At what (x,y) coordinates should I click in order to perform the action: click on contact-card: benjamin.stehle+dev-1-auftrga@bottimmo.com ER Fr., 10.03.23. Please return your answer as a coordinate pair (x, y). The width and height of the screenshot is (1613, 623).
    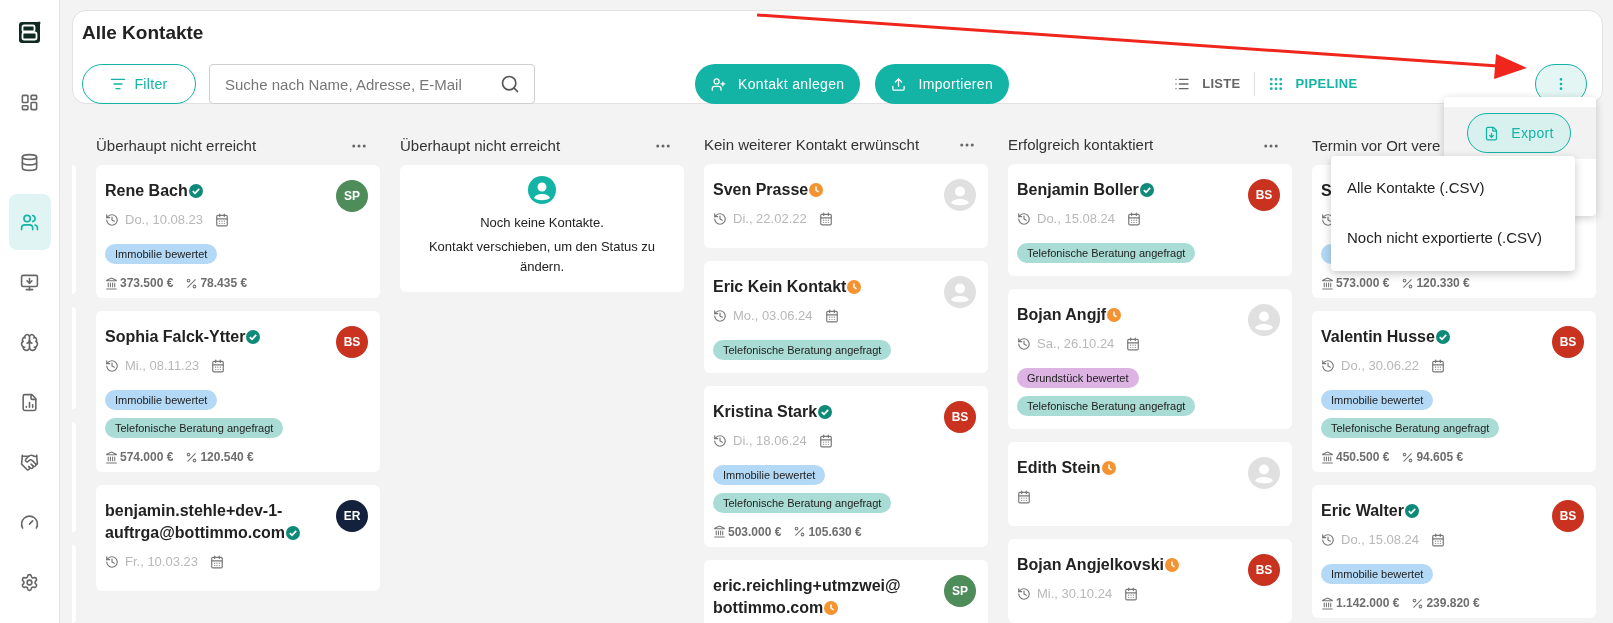
    Looking at the image, I should click on (238, 538).